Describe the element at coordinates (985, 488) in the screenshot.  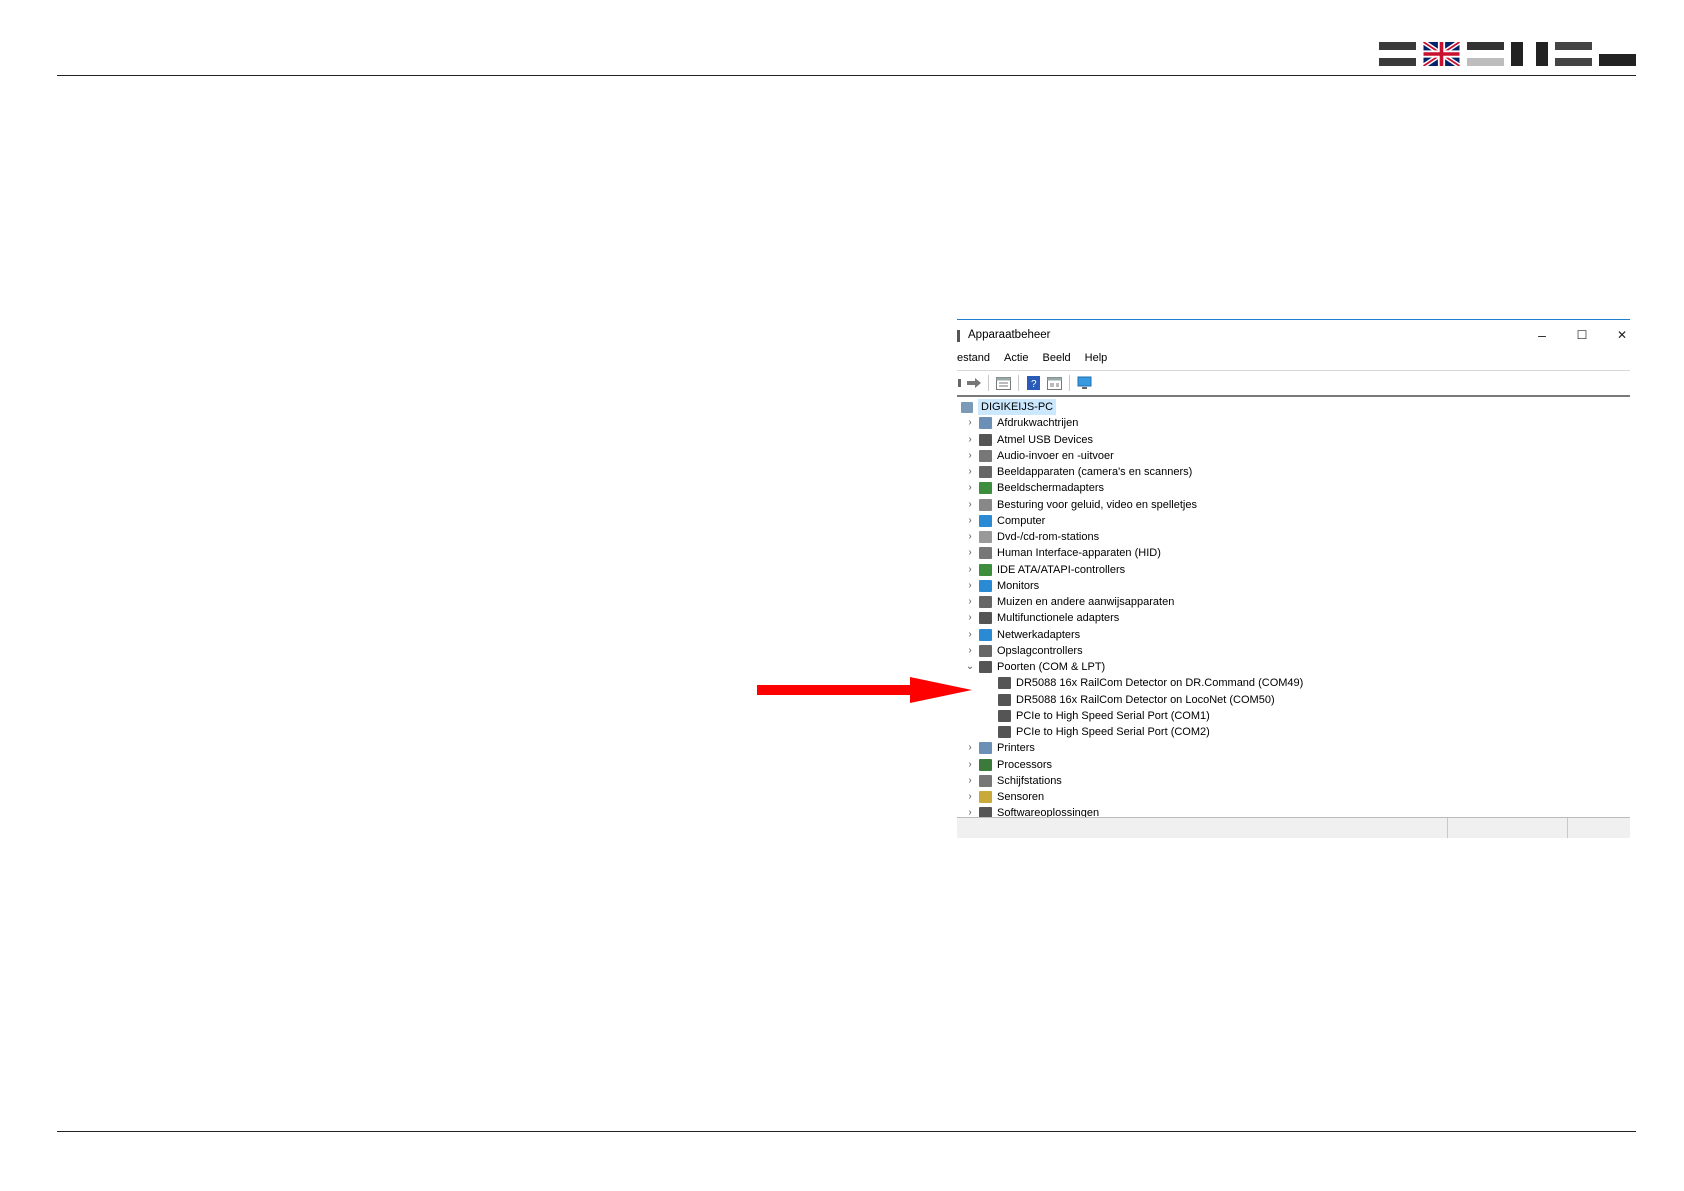
I see `display-adapter-icon` at that location.